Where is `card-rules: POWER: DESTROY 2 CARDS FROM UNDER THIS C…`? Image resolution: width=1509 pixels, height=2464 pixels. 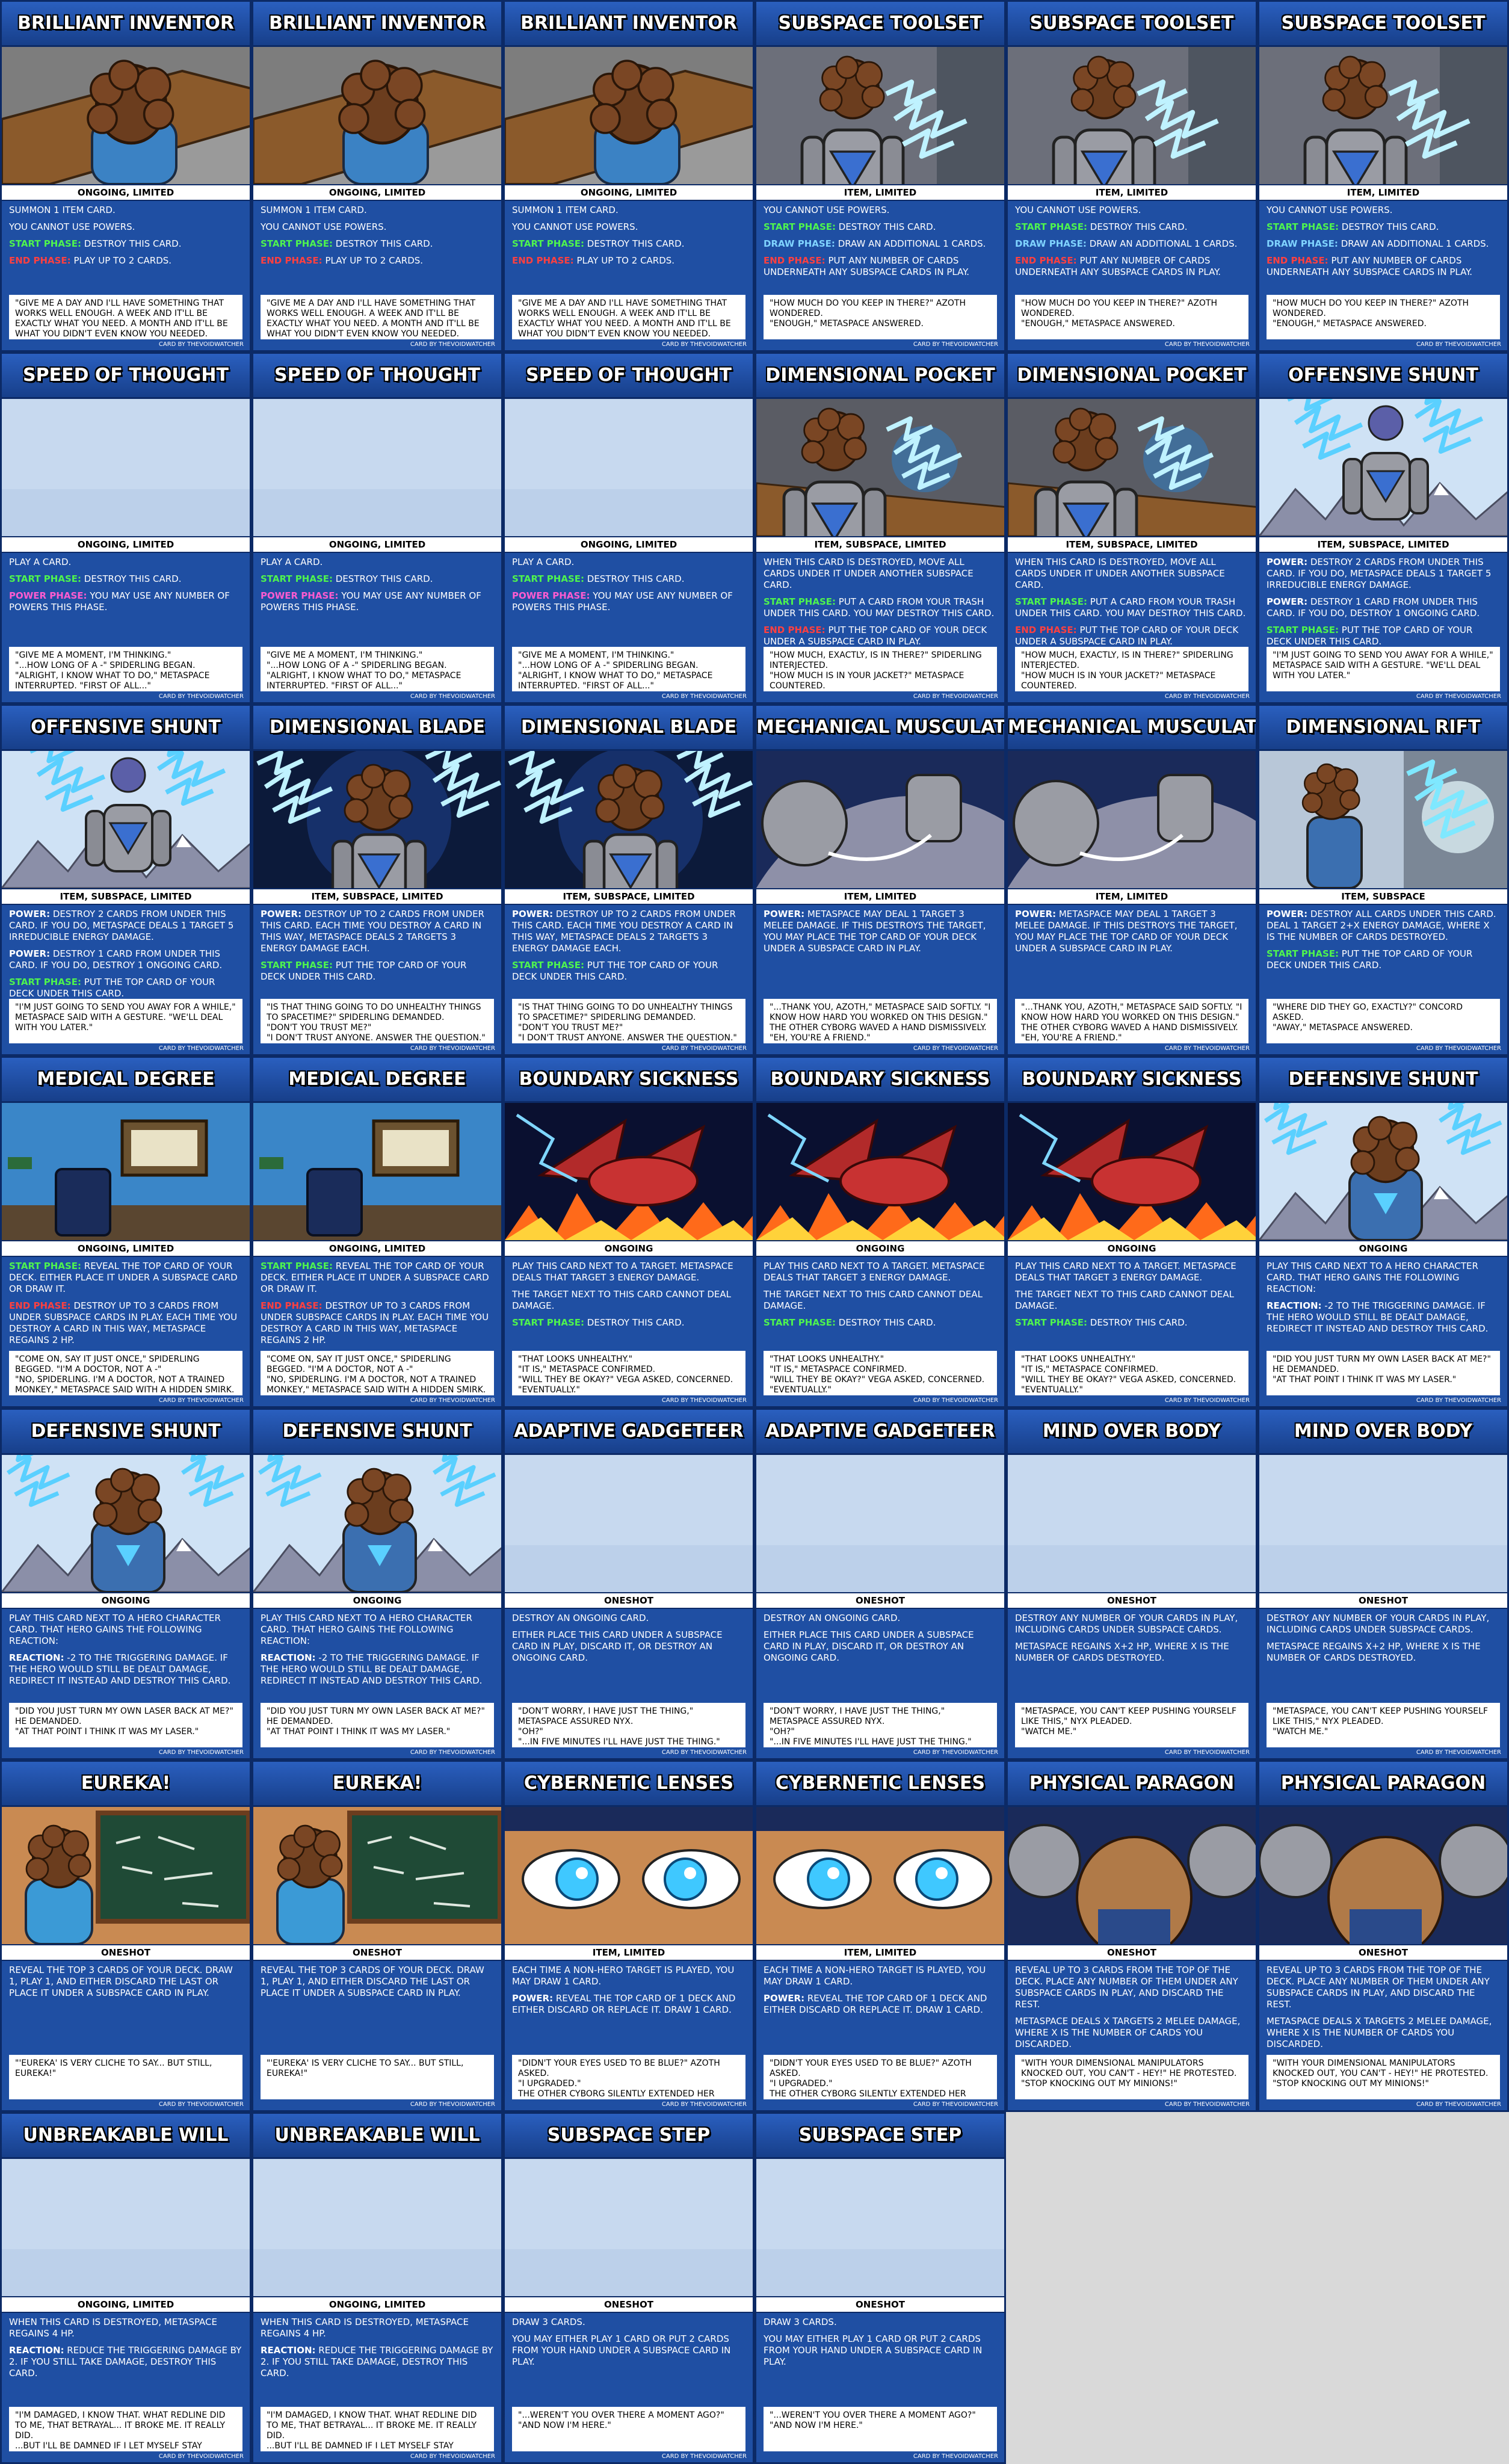 card-rules: POWER: DESTROY 2 CARDS FROM UNDER THIS C… is located at coordinates (126, 952).